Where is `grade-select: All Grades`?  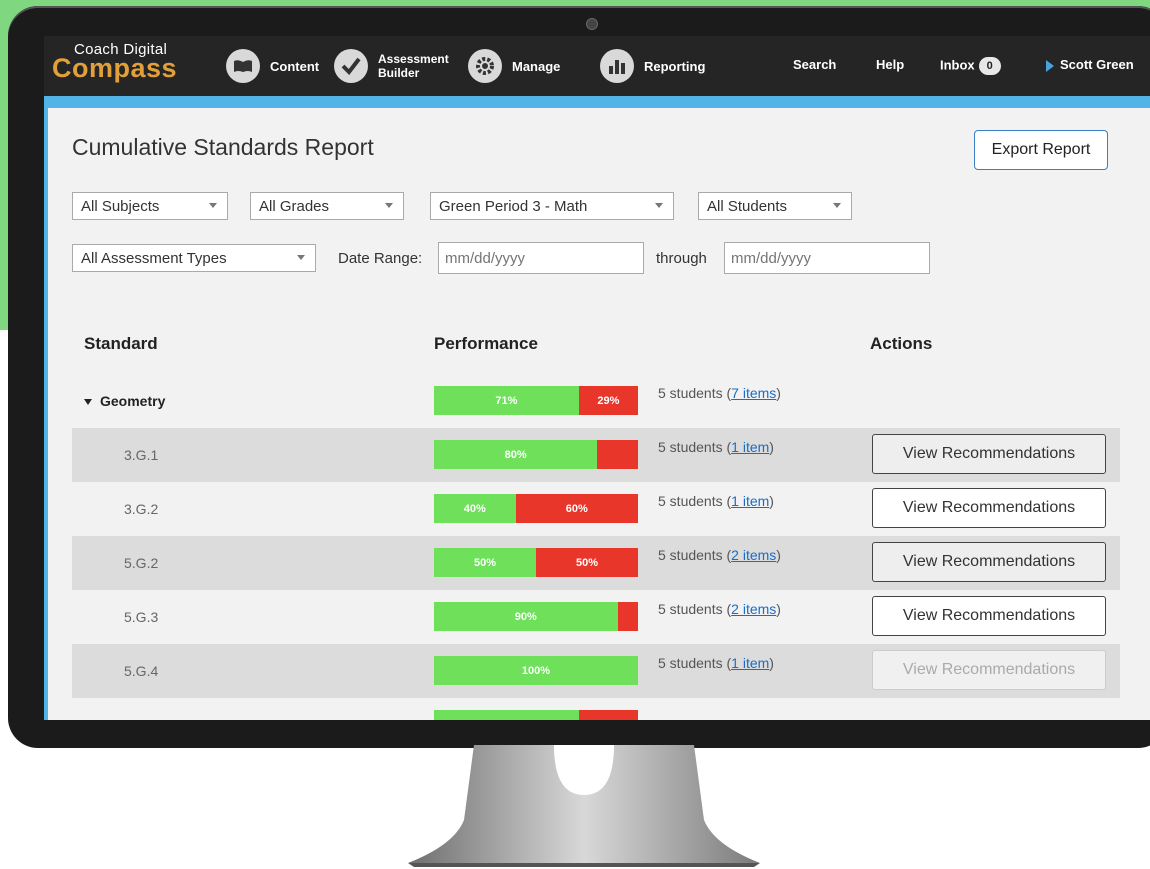
grade-select: All Grades is located at coordinates (327, 206).